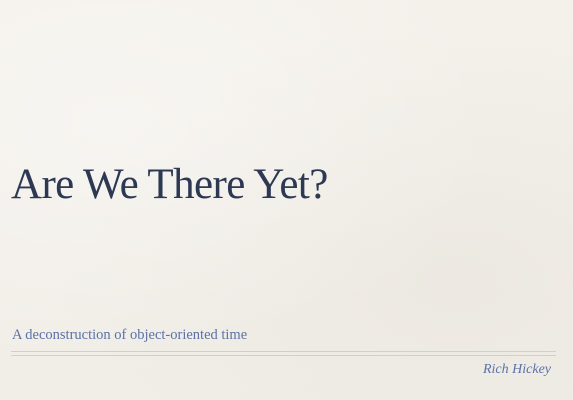 This screenshot has height=400, width=573. Describe the element at coordinates (130, 335) in the screenshot. I see `slide-subtitle: A deconstruction of object-oriented time` at that location.